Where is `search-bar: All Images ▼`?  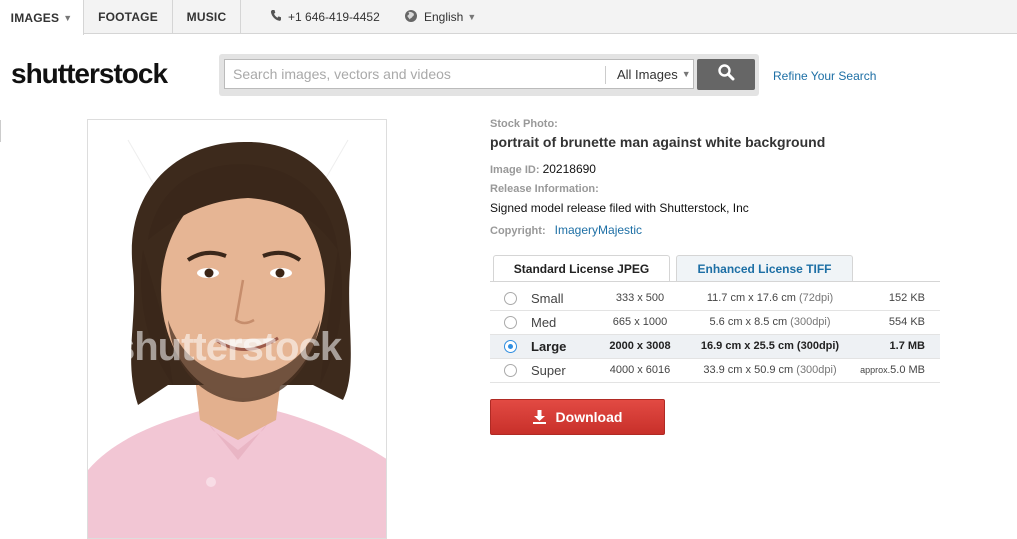
search-bar: All Images ▼ is located at coordinates (489, 75).